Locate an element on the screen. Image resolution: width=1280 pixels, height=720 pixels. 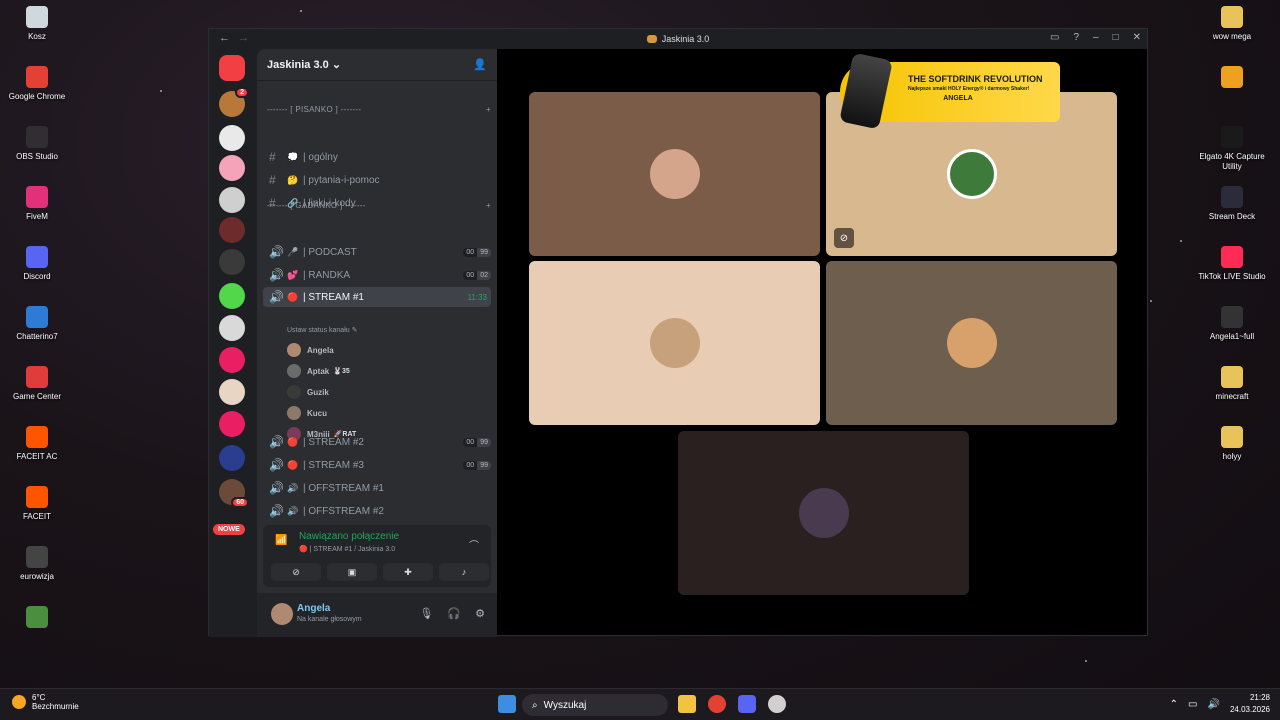
channel-item: 🔊 🎤 | PODCAST 00 99 is located at coordinates (377, 252).